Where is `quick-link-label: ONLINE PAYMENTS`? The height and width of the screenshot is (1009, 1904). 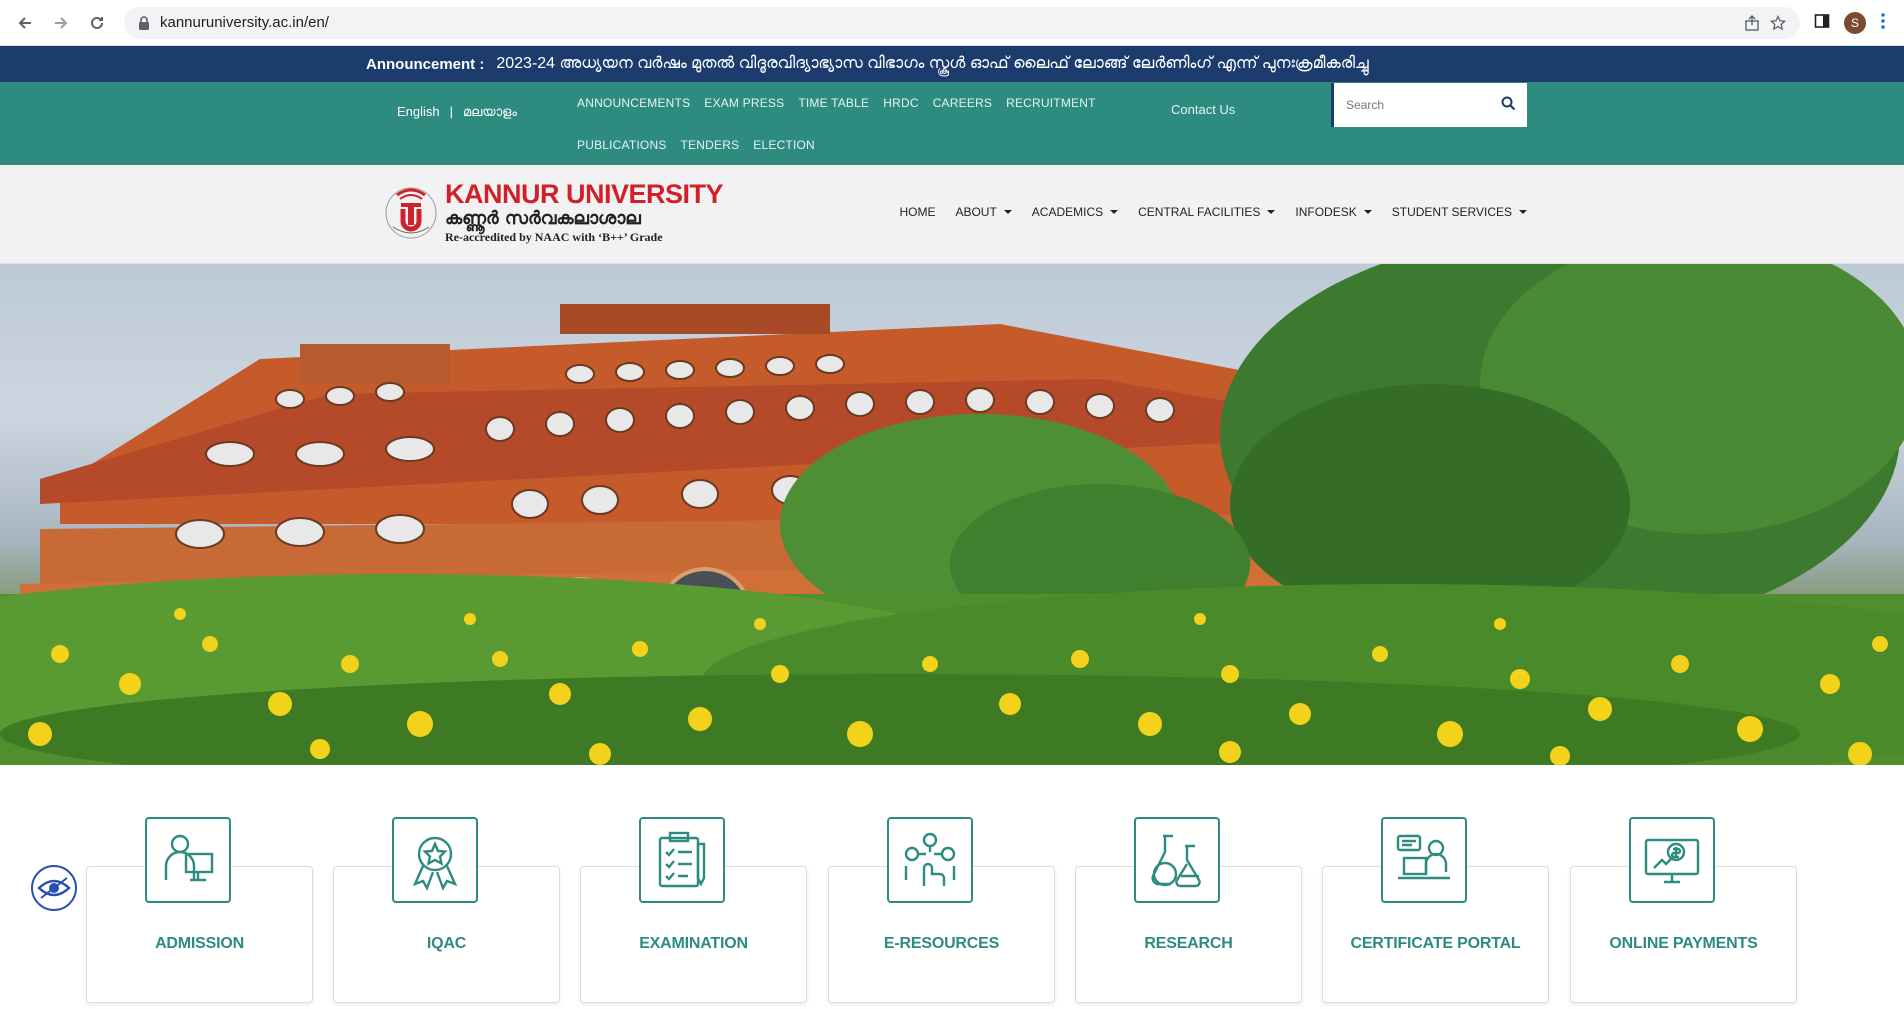 quick-link-label: ONLINE PAYMENTS is located at coordinates (1683, 943).